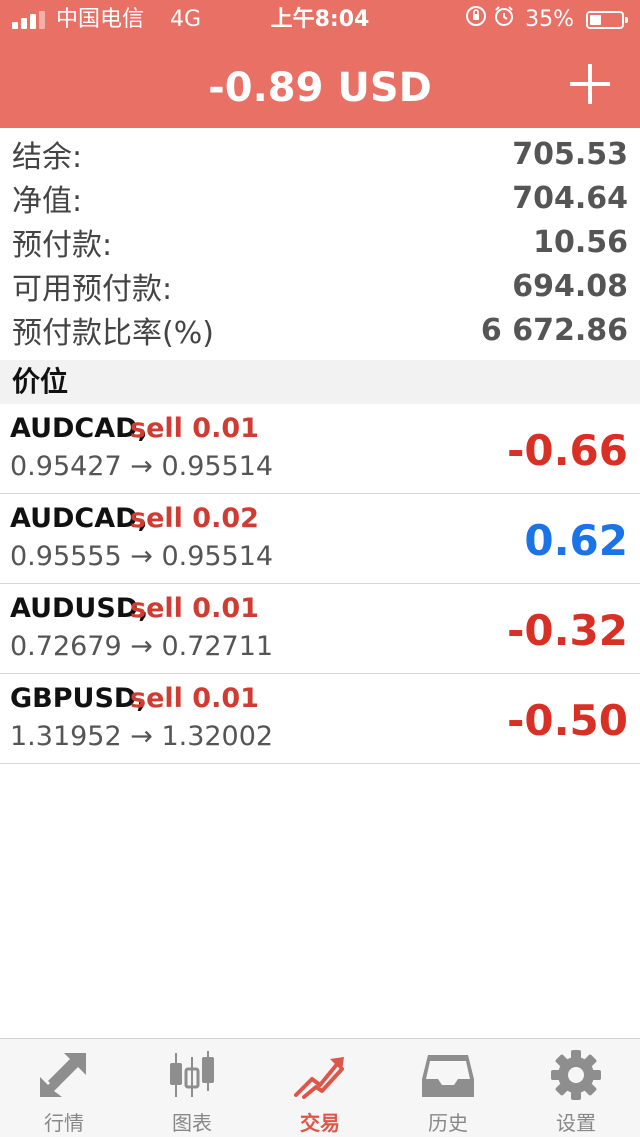 The height and width of the screenshot is (1137, 640). Describe the element at coordinates (570, 198) in the screenshot. I see `summary-value: 704.64` at that location.